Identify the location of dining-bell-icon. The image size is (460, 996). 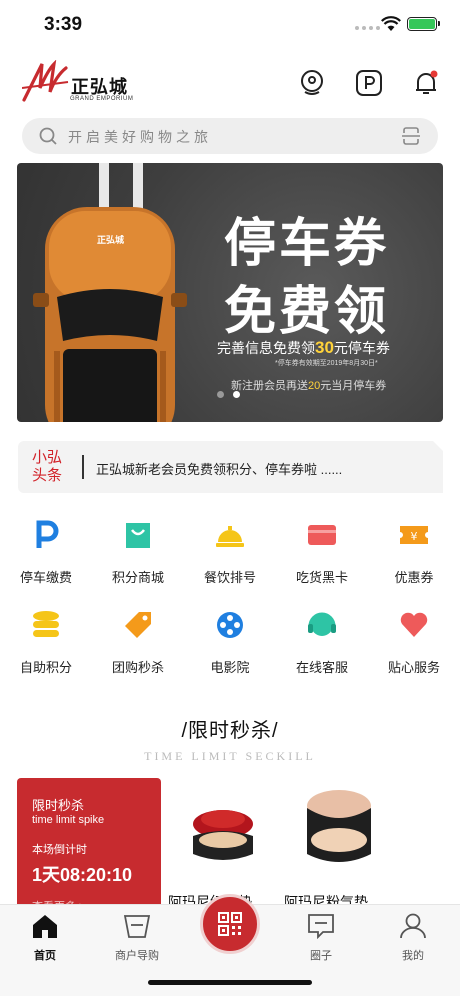
(230, 536).